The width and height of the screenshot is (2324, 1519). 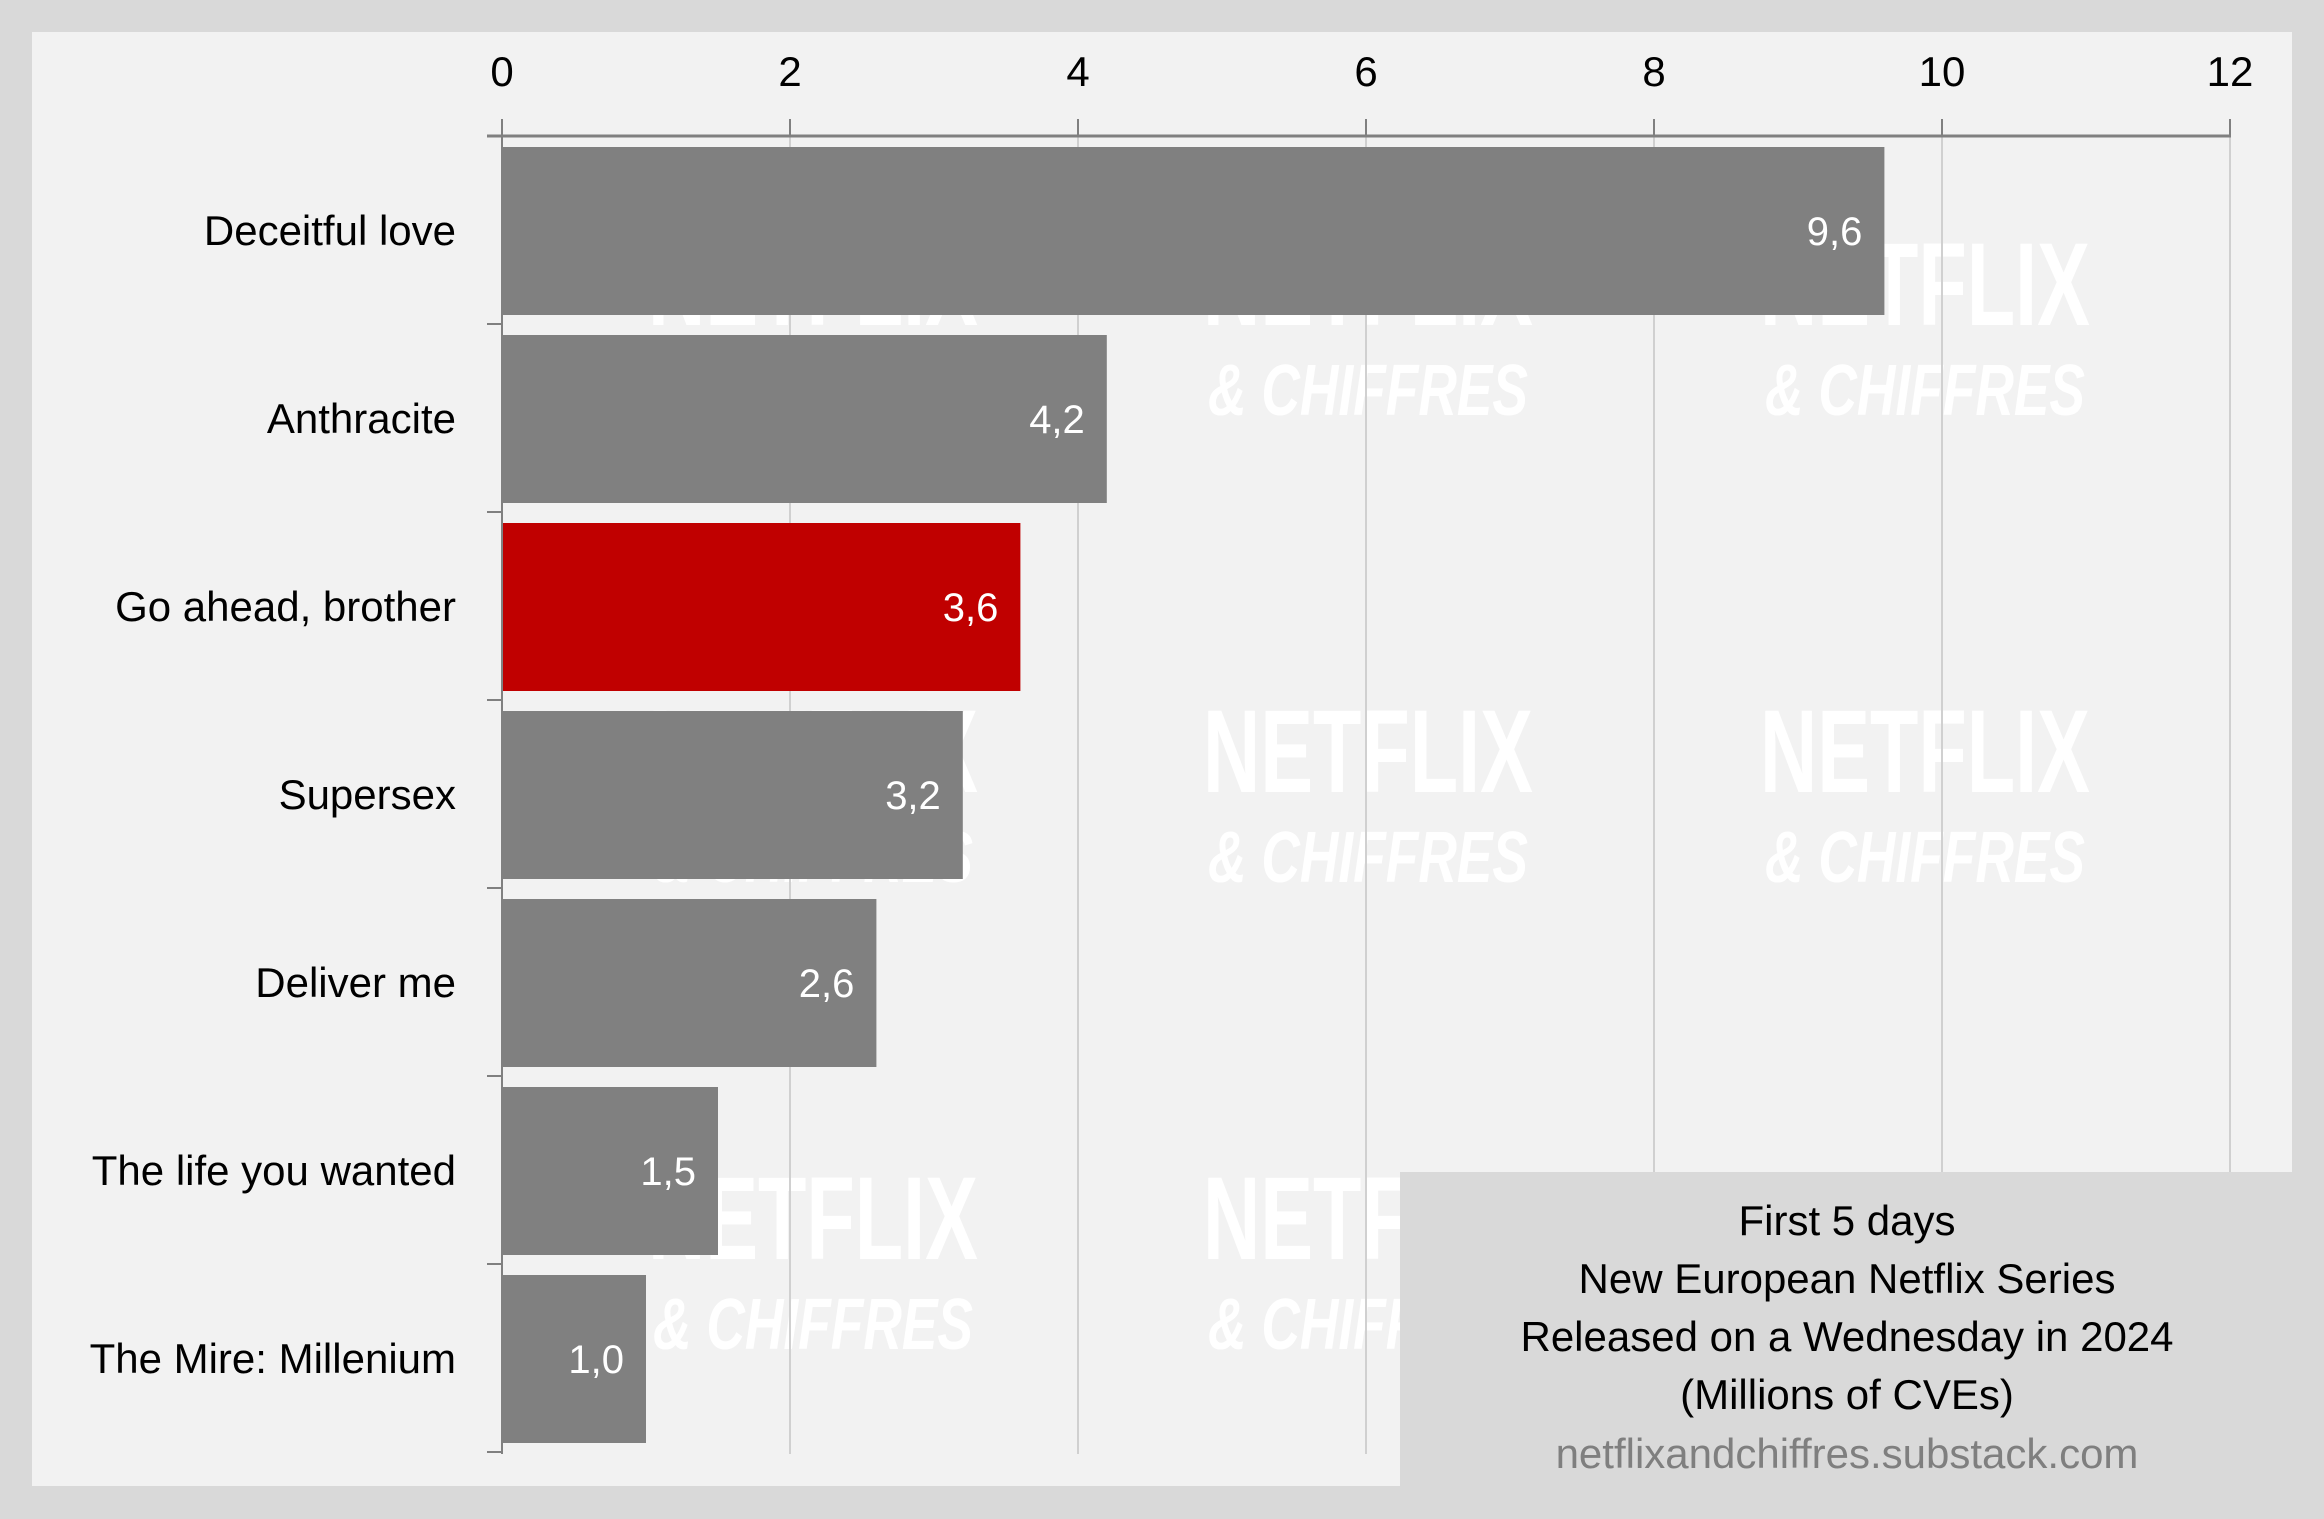 I want to click on x-tick-label: 4, so click(x=1077, y=71).